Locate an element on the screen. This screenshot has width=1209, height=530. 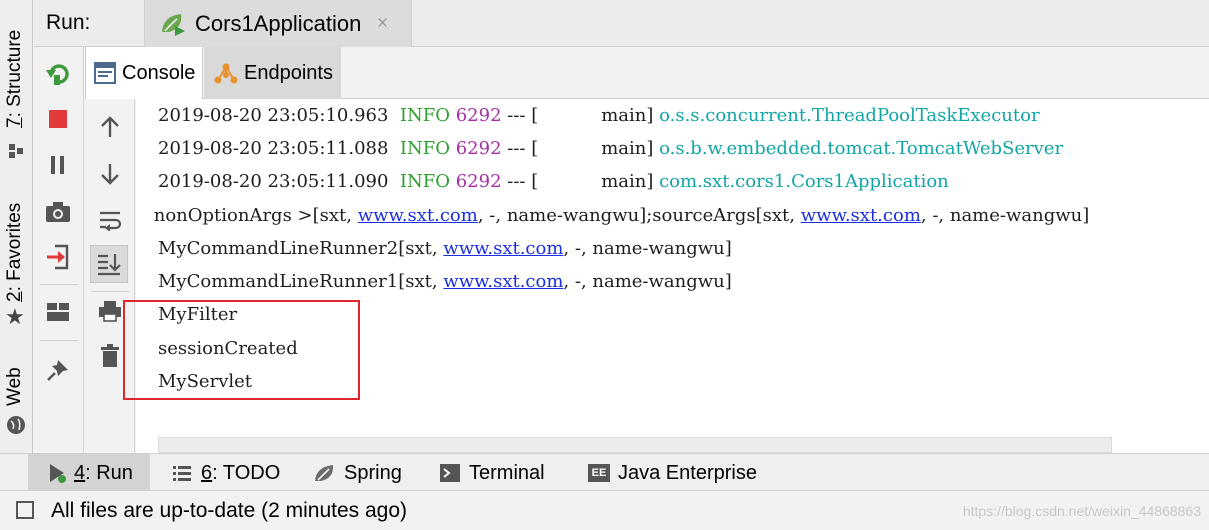
highlight-box is located at coordinates (241, 350).